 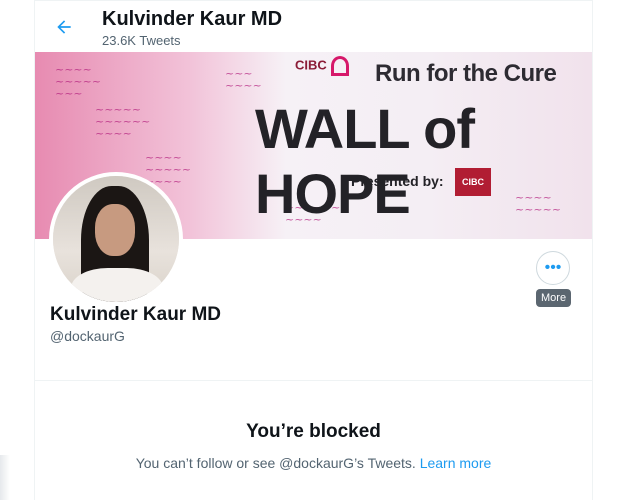 What do you see at coordinates (339, 66) in the screenshot?
I see `ribbon-icon` at bounding box center [339, 66].